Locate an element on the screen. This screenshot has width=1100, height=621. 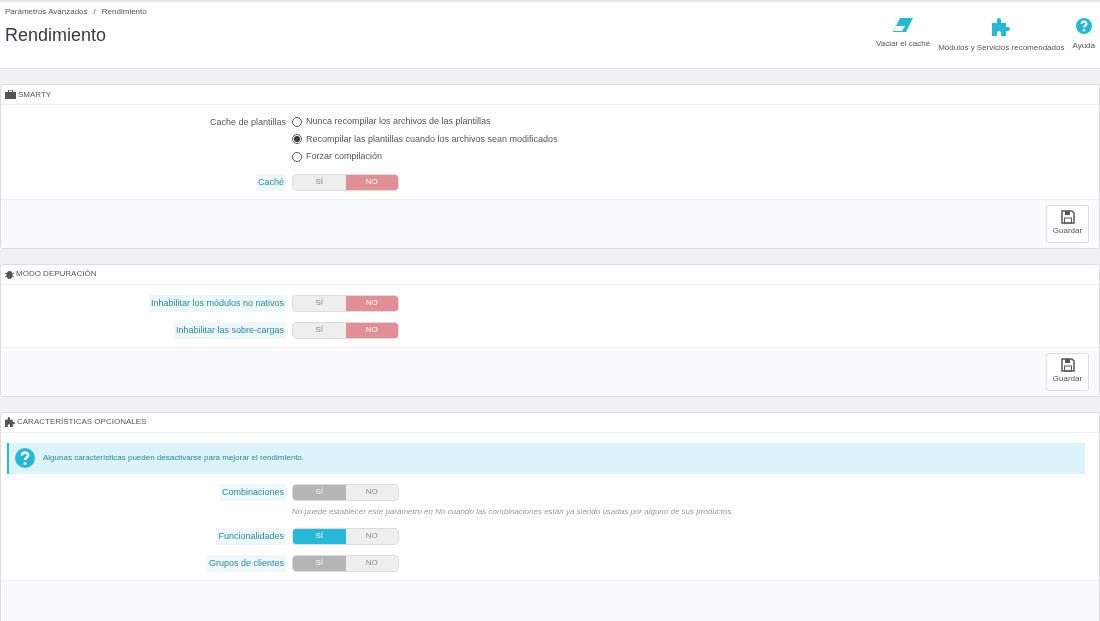
field-label: Grupos de clientes is located at coordinates (246, 563).